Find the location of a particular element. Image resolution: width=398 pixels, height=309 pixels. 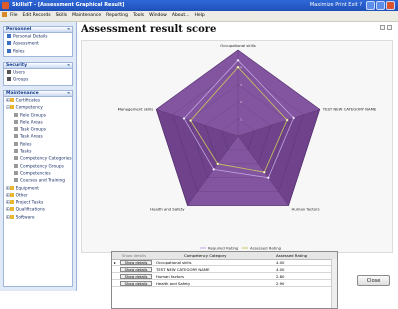

panel-personnel-title: Personnel is located at coordinates (19, 29).